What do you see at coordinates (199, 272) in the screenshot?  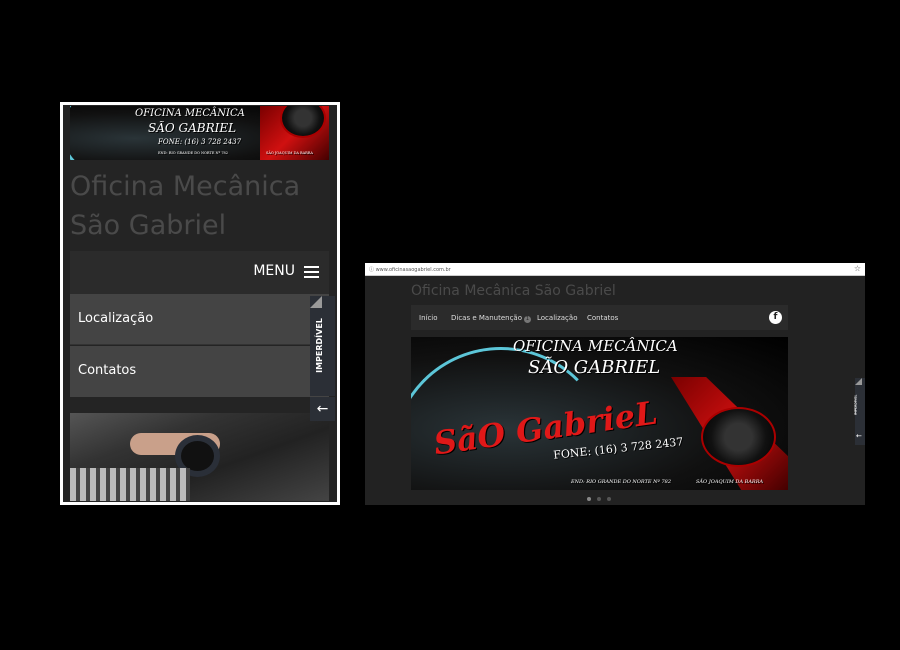 I see `menu-toggle: MENU` at bounding box center [199, 272].